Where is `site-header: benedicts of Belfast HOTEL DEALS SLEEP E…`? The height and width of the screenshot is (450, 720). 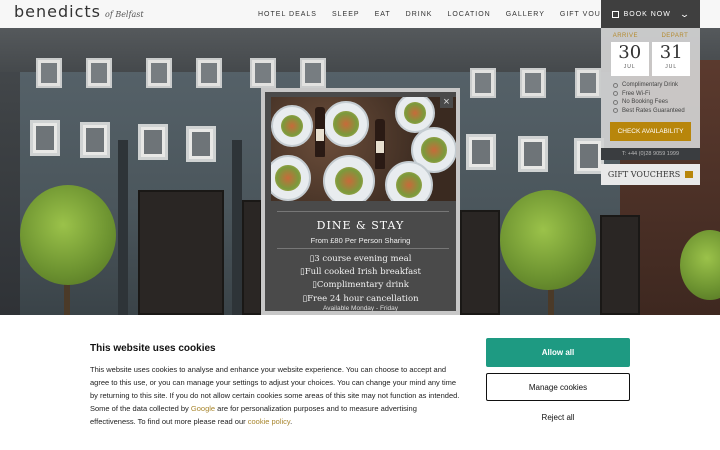
site-header: benedicts of Belfast HOTEL DEALS SLEEP E… is located at coordinates (360, 14).